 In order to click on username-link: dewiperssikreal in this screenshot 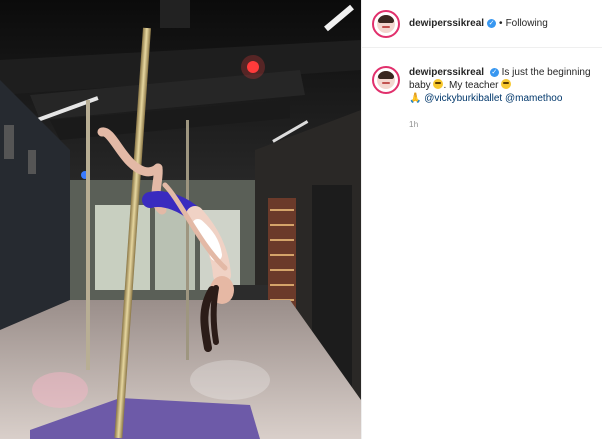, I will do `click(446, 23)`.